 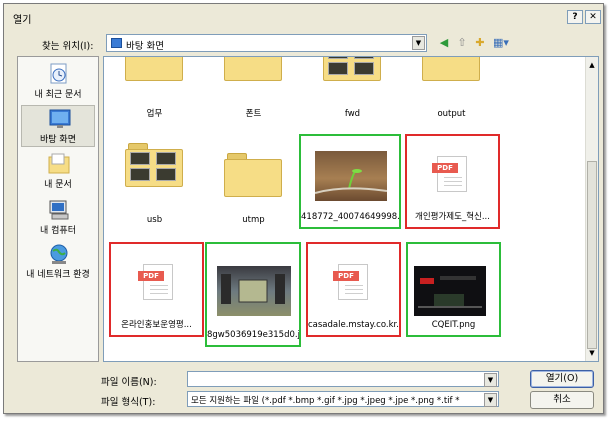 I want to click on recent-documents-icon, so click(x=59, y=74).